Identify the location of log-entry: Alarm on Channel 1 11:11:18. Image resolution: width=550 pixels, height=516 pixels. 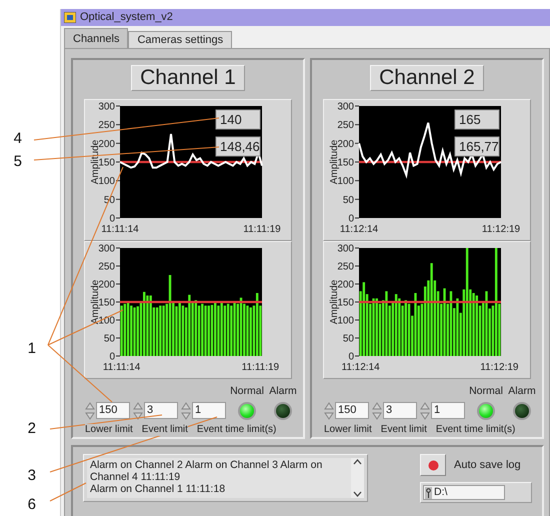
(158, 489).